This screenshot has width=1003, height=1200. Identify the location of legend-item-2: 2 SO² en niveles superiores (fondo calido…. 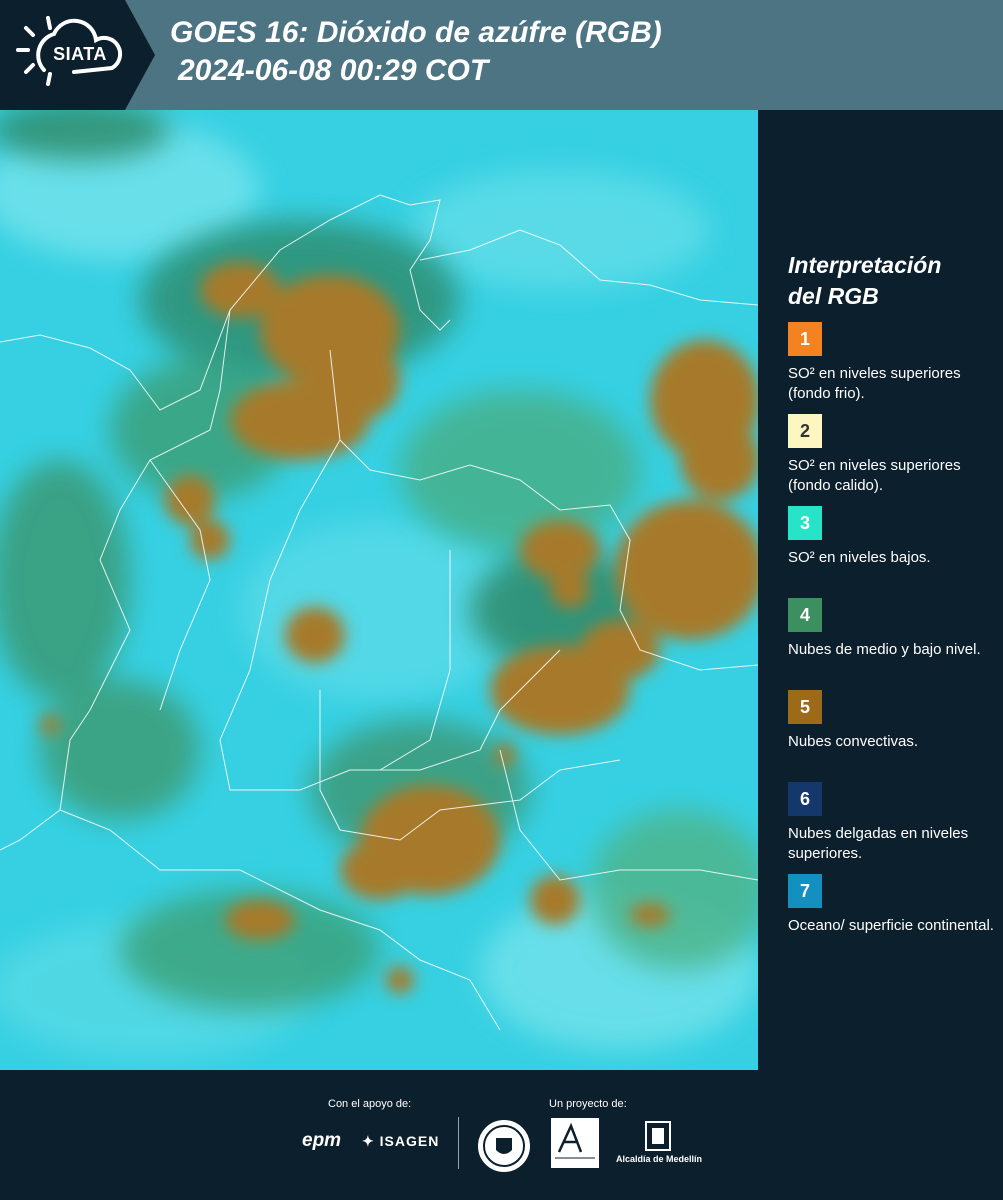
(893, 460).